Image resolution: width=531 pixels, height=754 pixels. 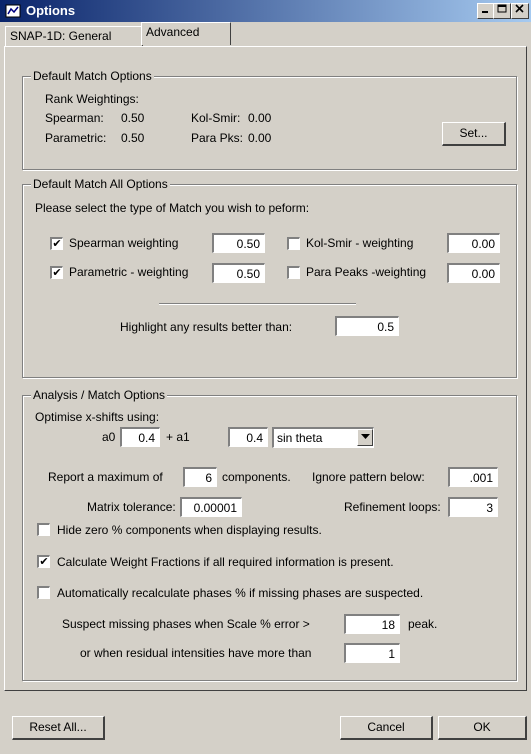 I want to click on a0-field: 0.4, so click(x=140, y=437).